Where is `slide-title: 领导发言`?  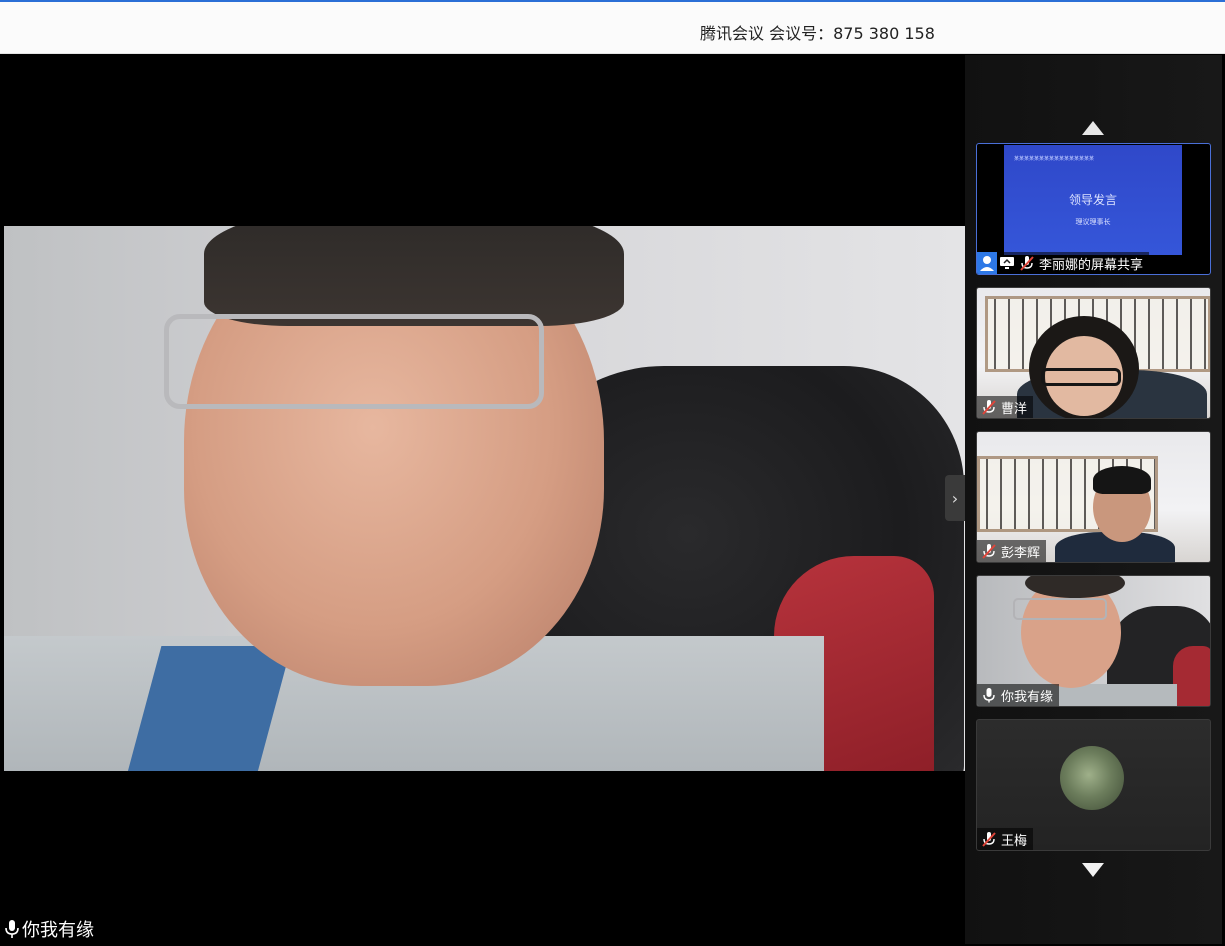
slide-title: 领导发言 is located at coordinates (1092, 200).